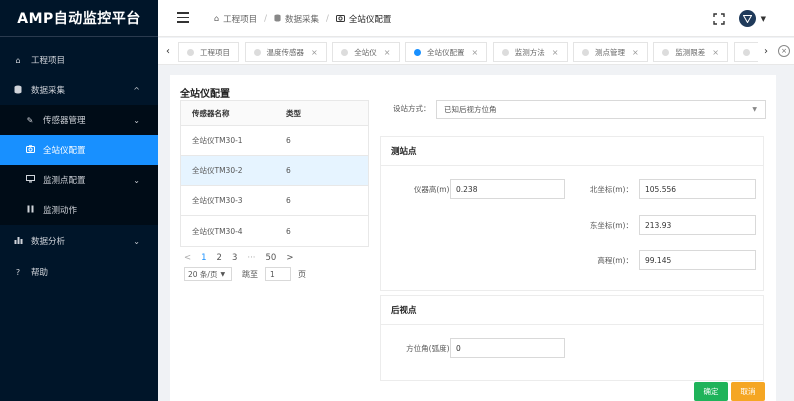  I want to click on header-actions: ▼, so click(739, 18).